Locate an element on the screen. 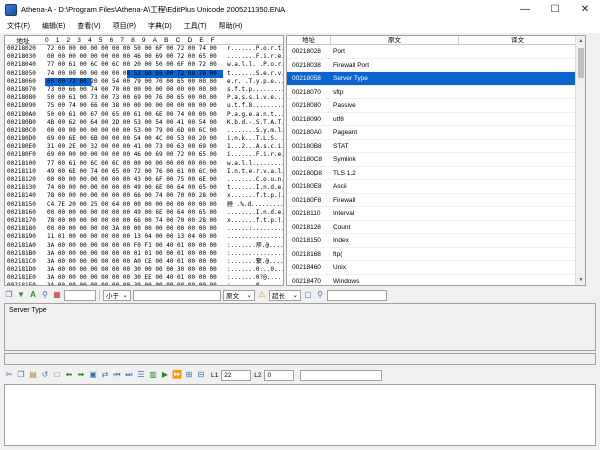 The width and height of the screenshot is (600, 450). source-text-pane: Server Type is located at coordinates (300, 327).